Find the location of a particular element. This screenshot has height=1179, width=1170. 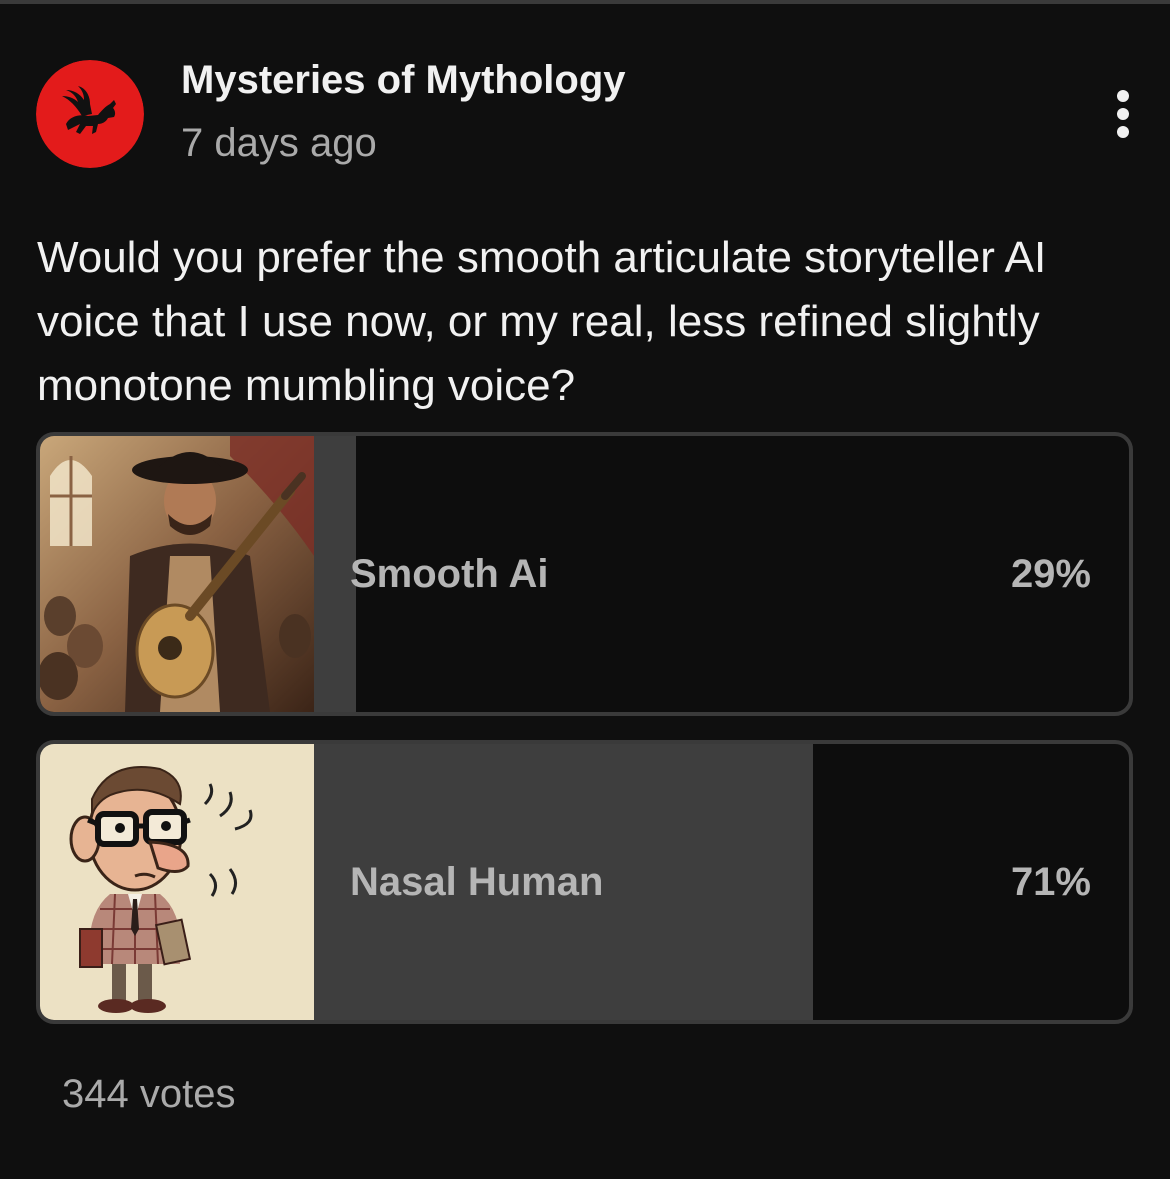

post-timestamp: 7 days ago is located at coordinates (279, 143).